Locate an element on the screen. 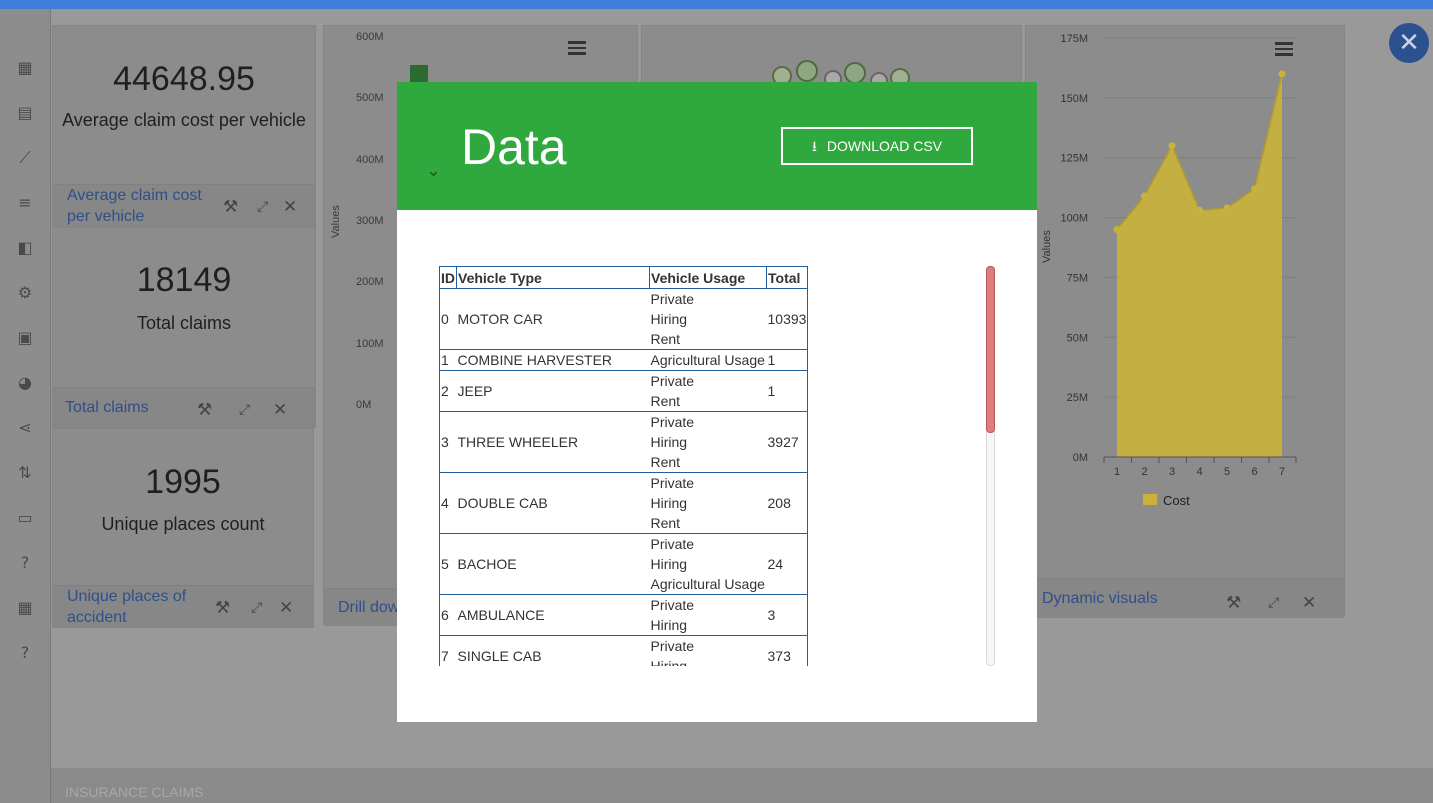 The image size is (1433, 803). grid-icon: ▦ is located at coordinates (25, 608).